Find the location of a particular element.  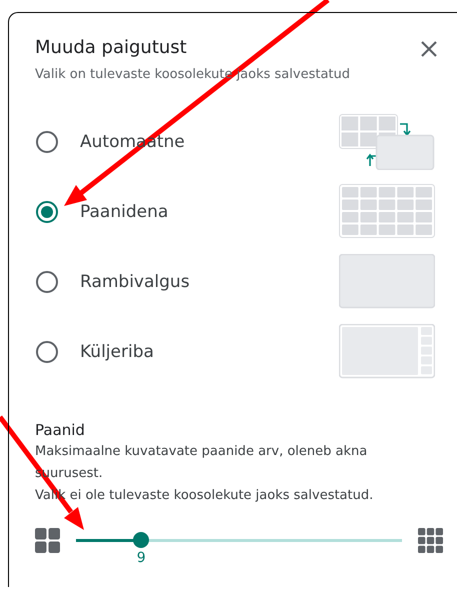

dialog-title: Muuda paigutust is located at coordinates (111, 48).